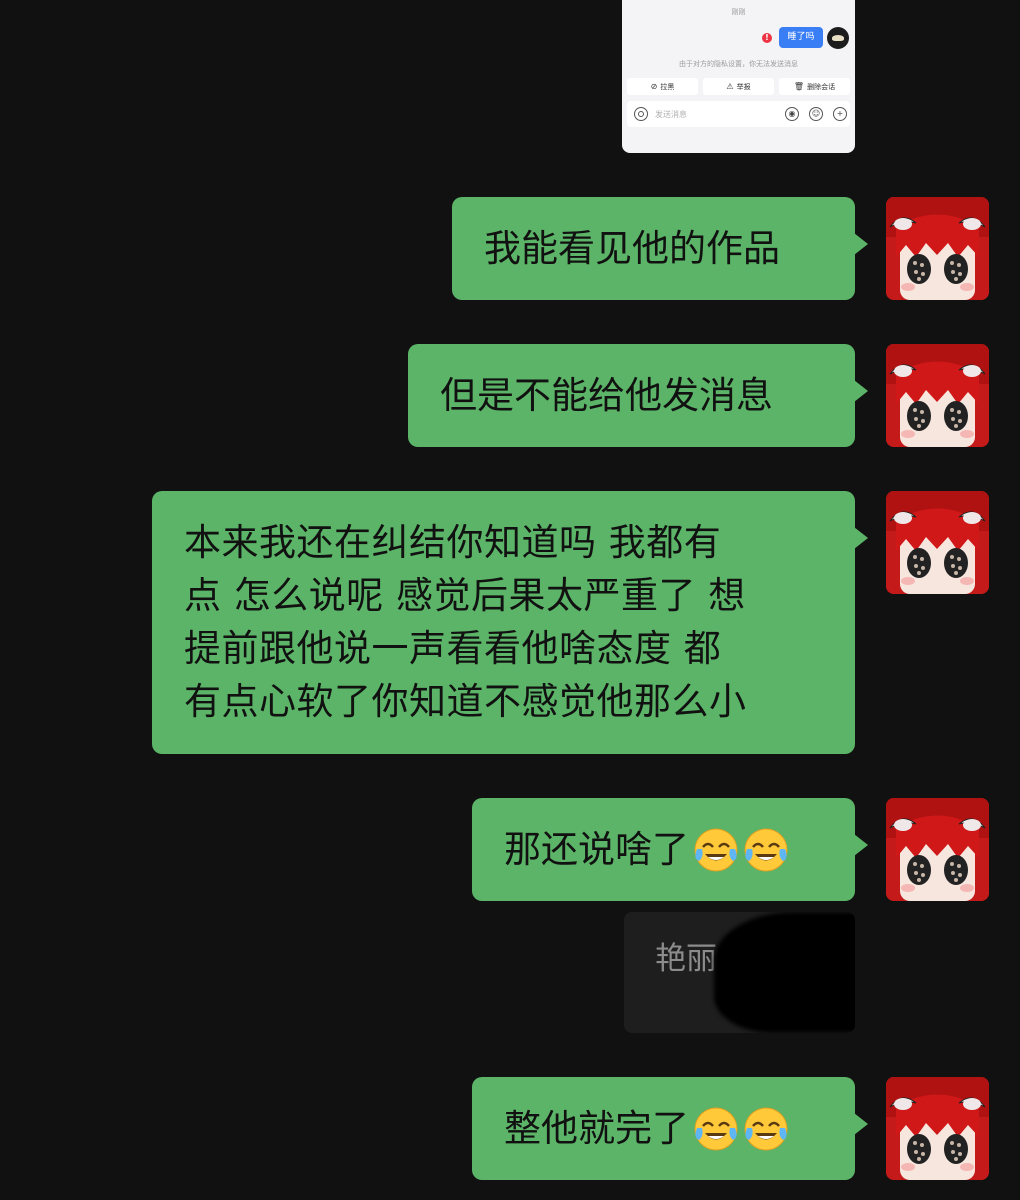 This screenshot has width=1020, height=1200. What do you see at coordinates (654, 86) in the screenshot?
I see `block-icon: ⊘` at bounding box center [654, 86].